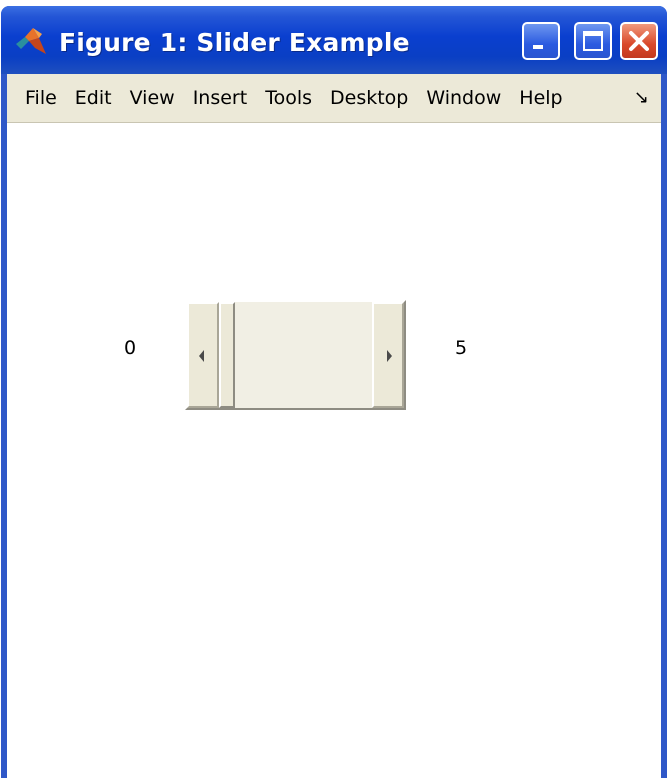 This screenshot has height=779, width=670. I want to click on slider-left-button, so click(203, 355).